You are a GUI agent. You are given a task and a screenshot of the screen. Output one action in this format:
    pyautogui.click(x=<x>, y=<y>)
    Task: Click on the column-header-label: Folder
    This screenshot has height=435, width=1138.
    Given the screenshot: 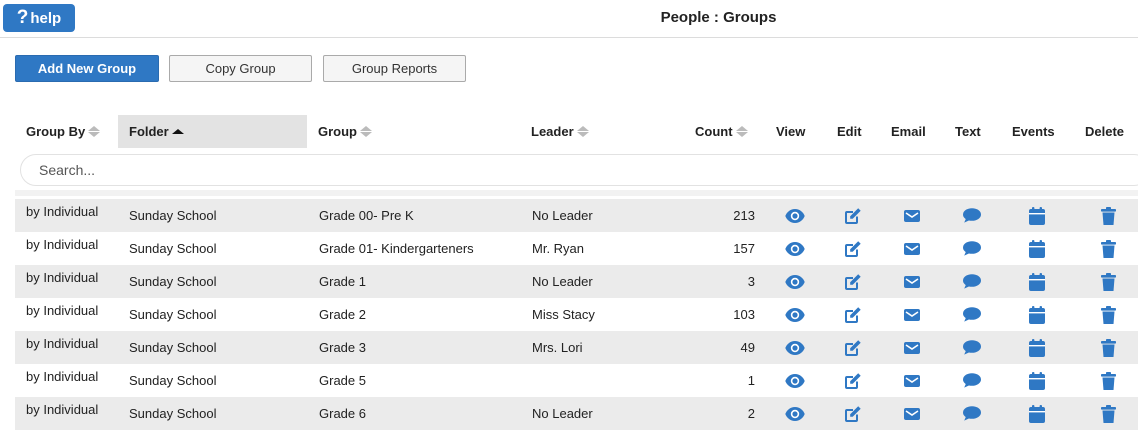 What is the action you would take?
    pyautogui.click(x=149, y=131)
    